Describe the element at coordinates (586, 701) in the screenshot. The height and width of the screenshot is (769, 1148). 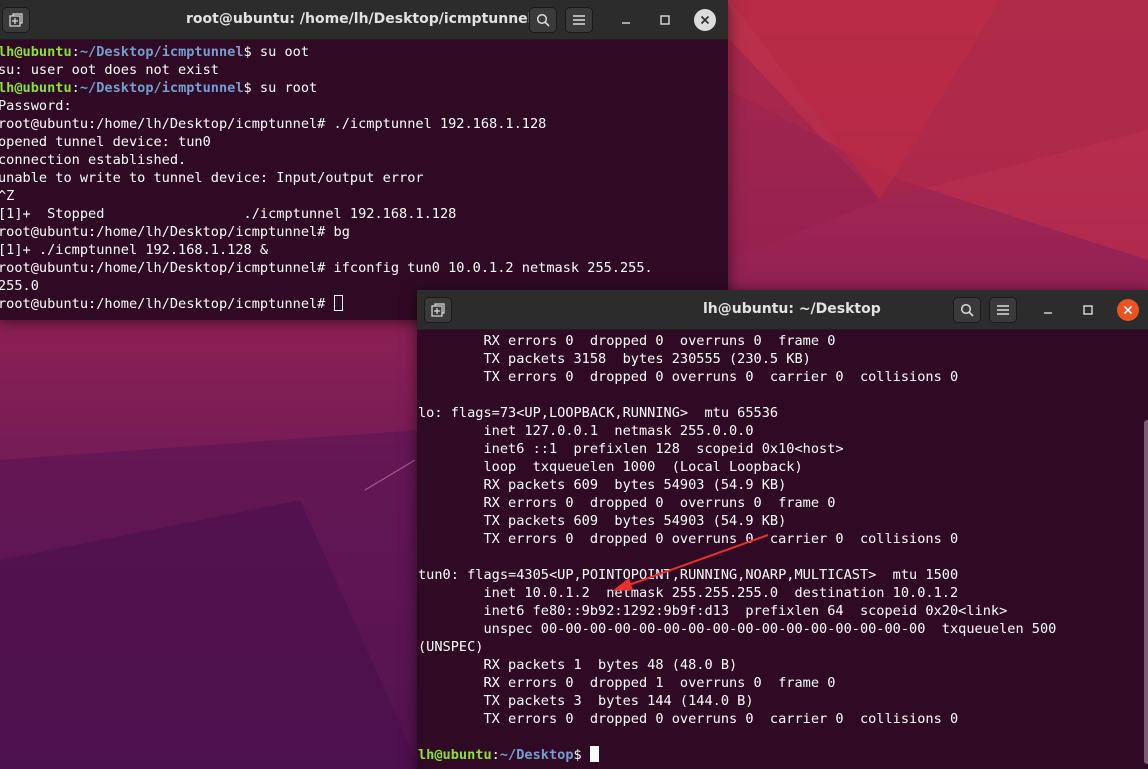
I see `output-text: TX packets 3 bytes 144 (144.0 B)` at that location.